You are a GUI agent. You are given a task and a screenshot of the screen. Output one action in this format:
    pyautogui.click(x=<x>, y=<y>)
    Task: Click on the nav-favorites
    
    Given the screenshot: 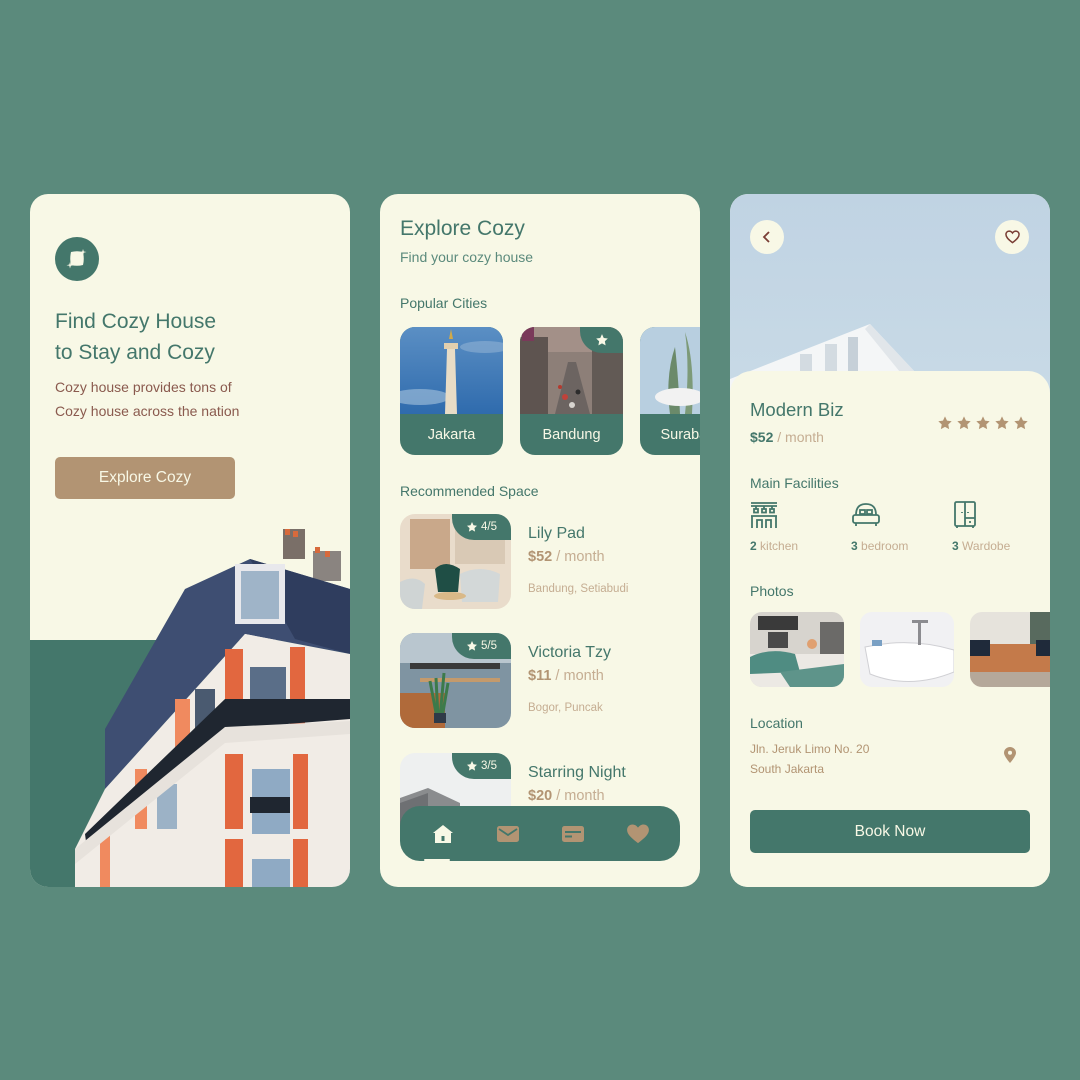 What is the action you would take?
    pyautogui.click(x=638, y=834)
    